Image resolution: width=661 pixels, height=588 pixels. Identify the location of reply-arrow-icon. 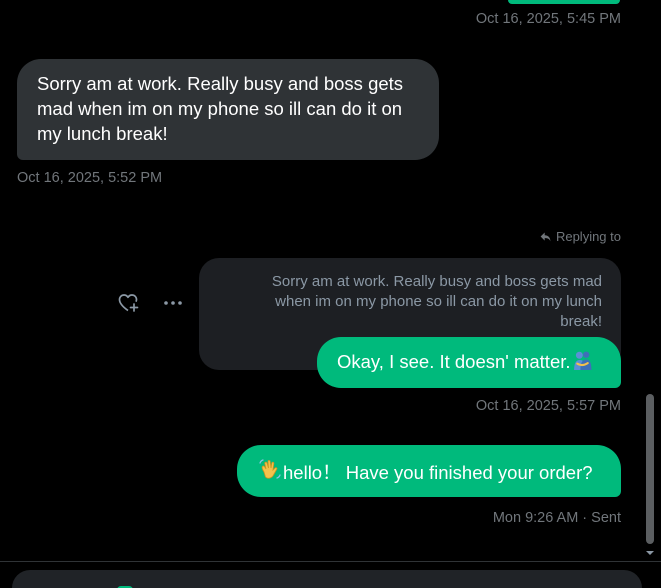
(545, 237).